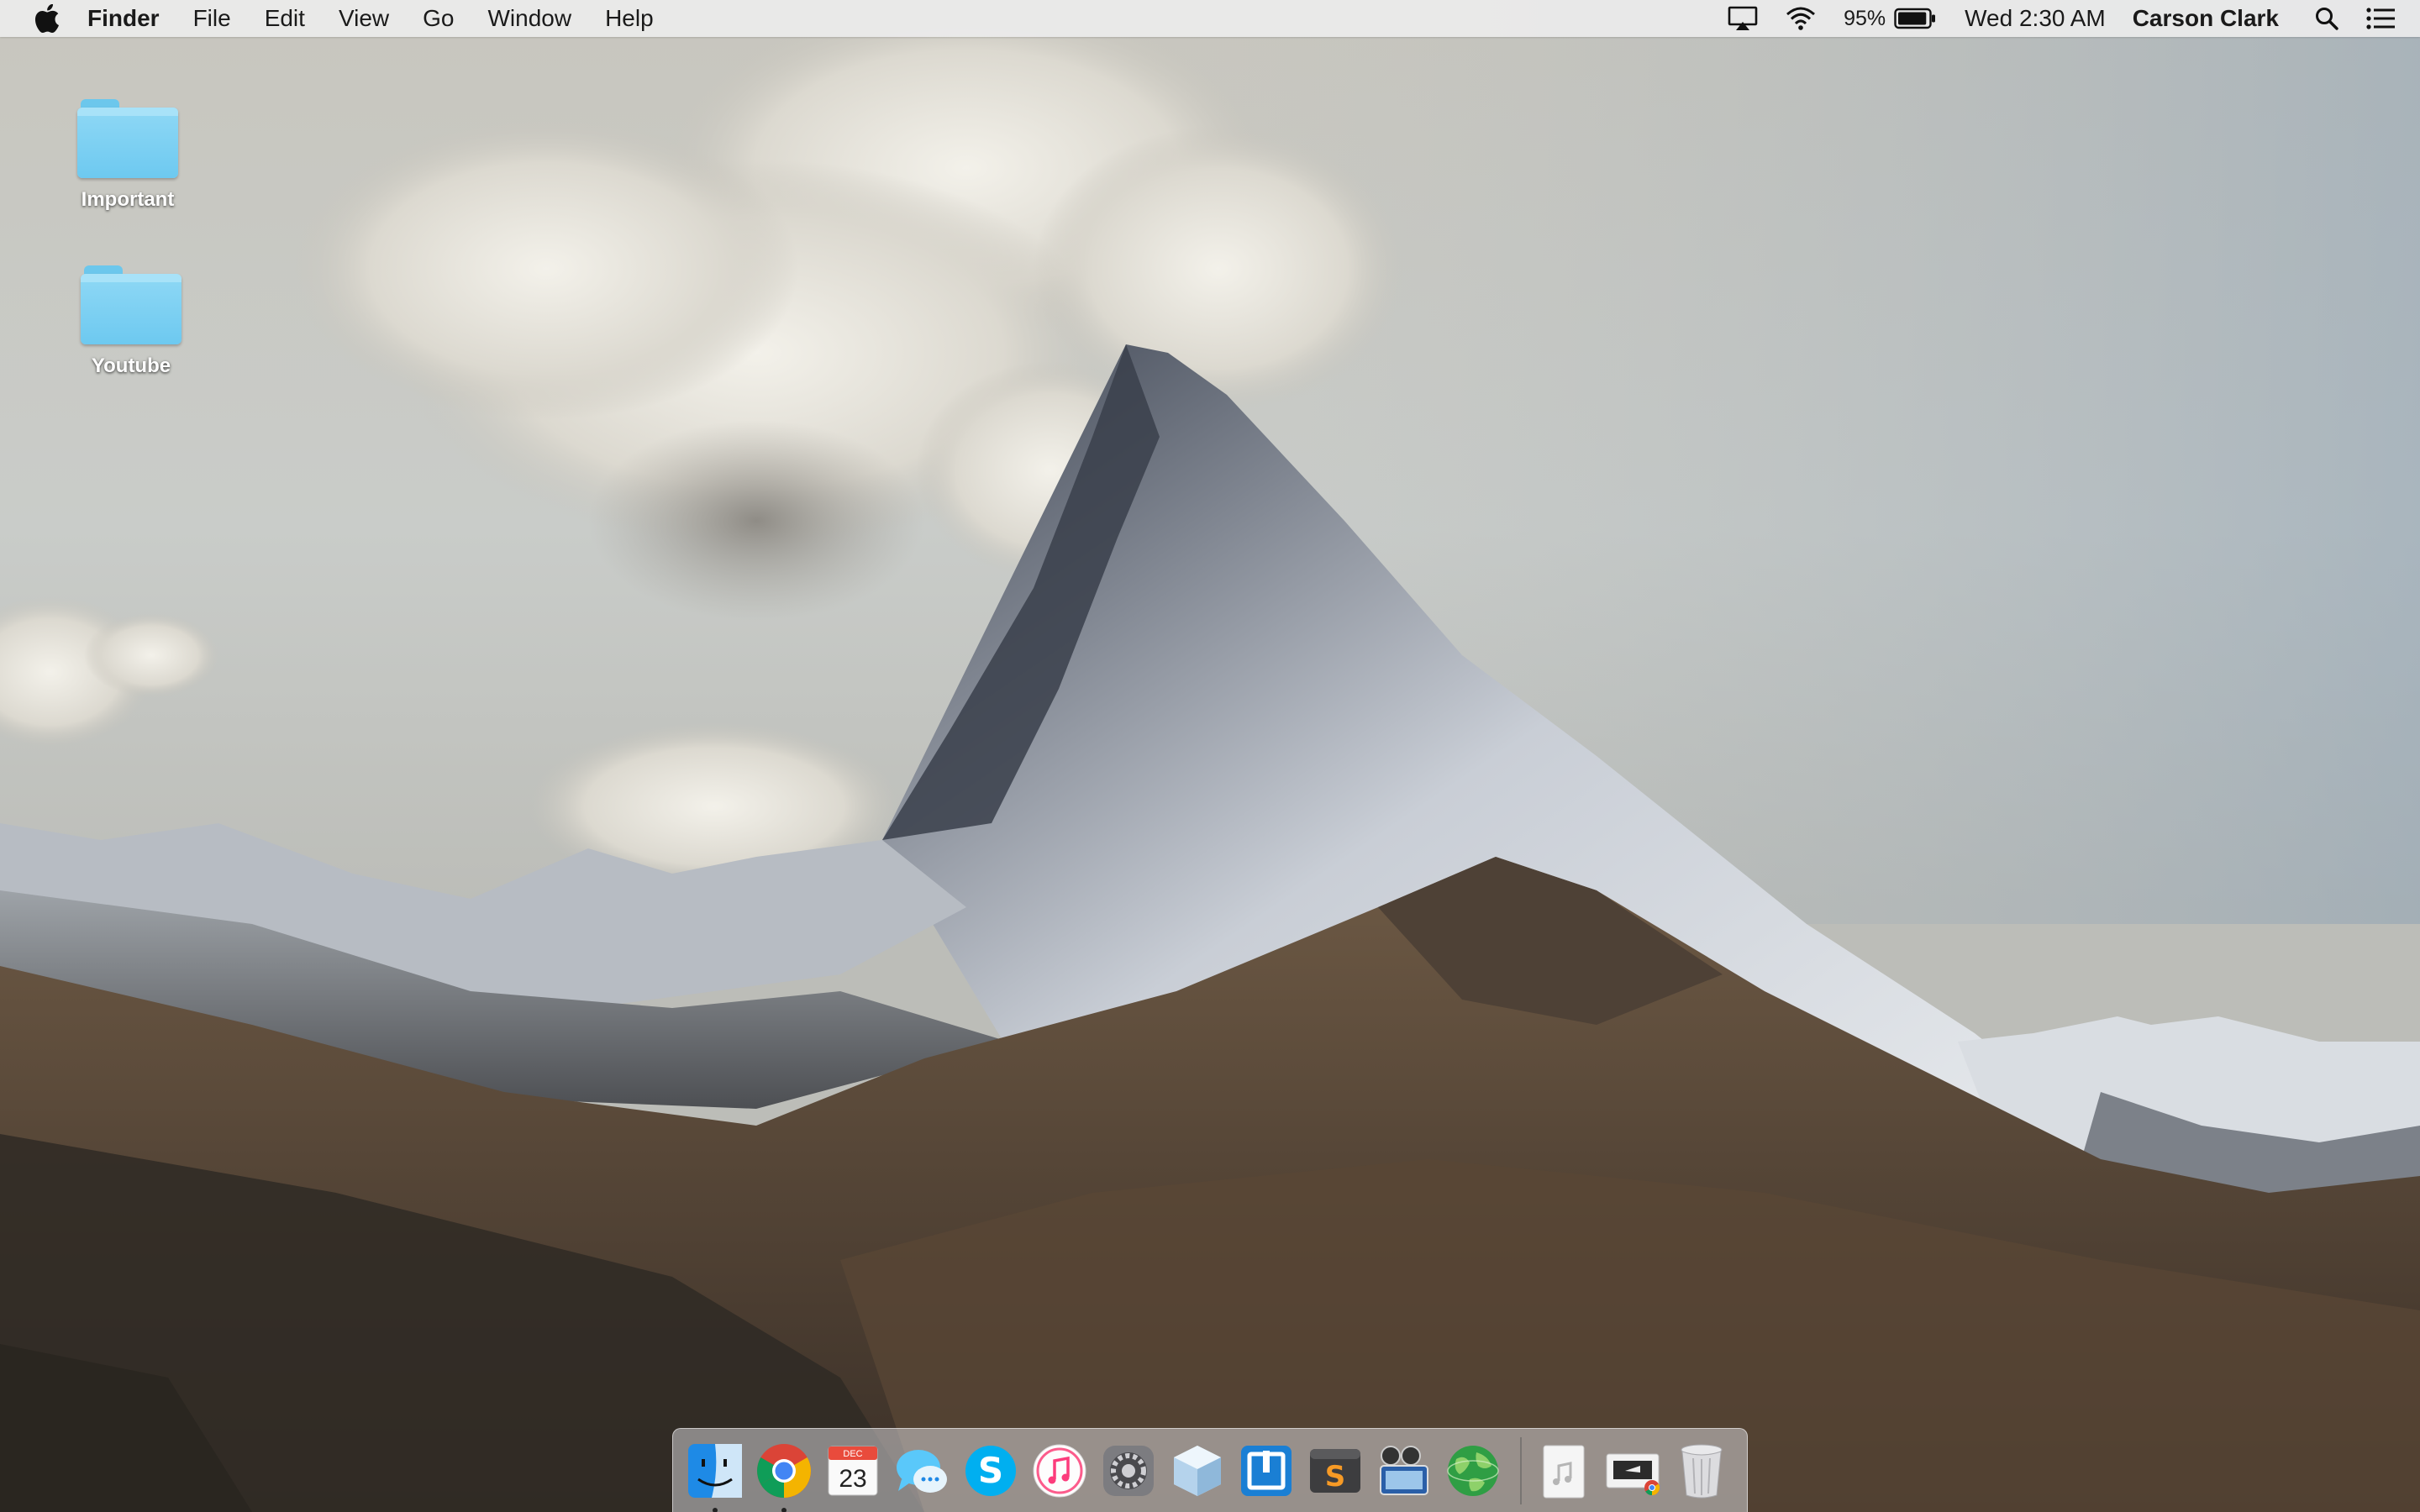 This screenshot has height=1512, width=2420. I want to click on desktop-folder-important: Important, so click(128, 155).